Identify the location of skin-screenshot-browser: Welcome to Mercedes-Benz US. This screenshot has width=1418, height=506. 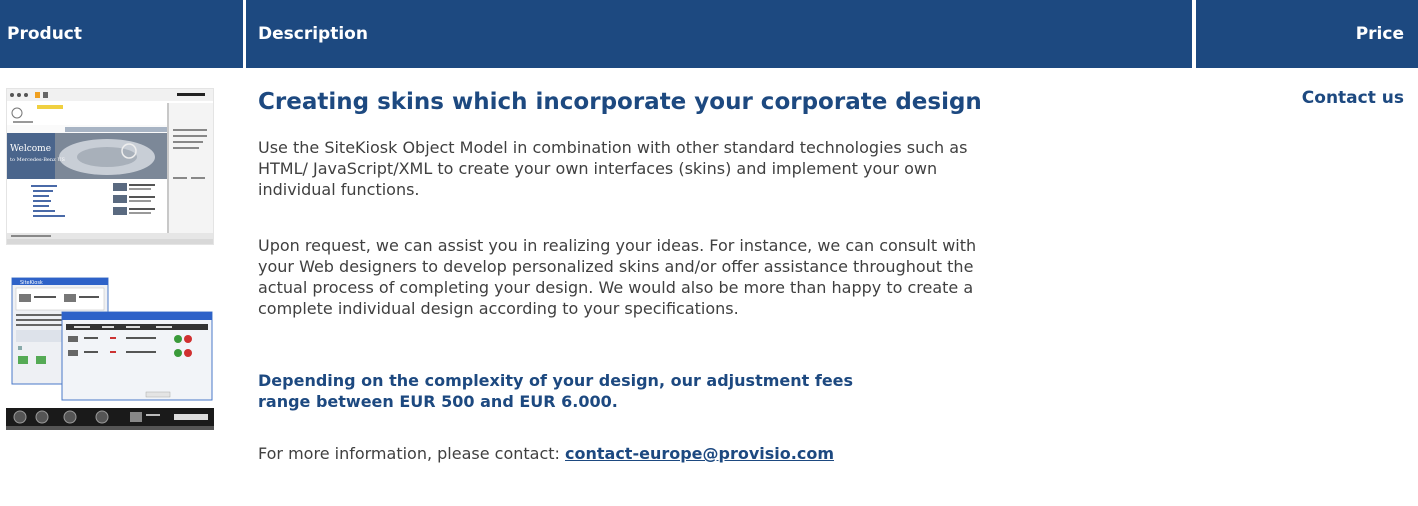
(110, 166).